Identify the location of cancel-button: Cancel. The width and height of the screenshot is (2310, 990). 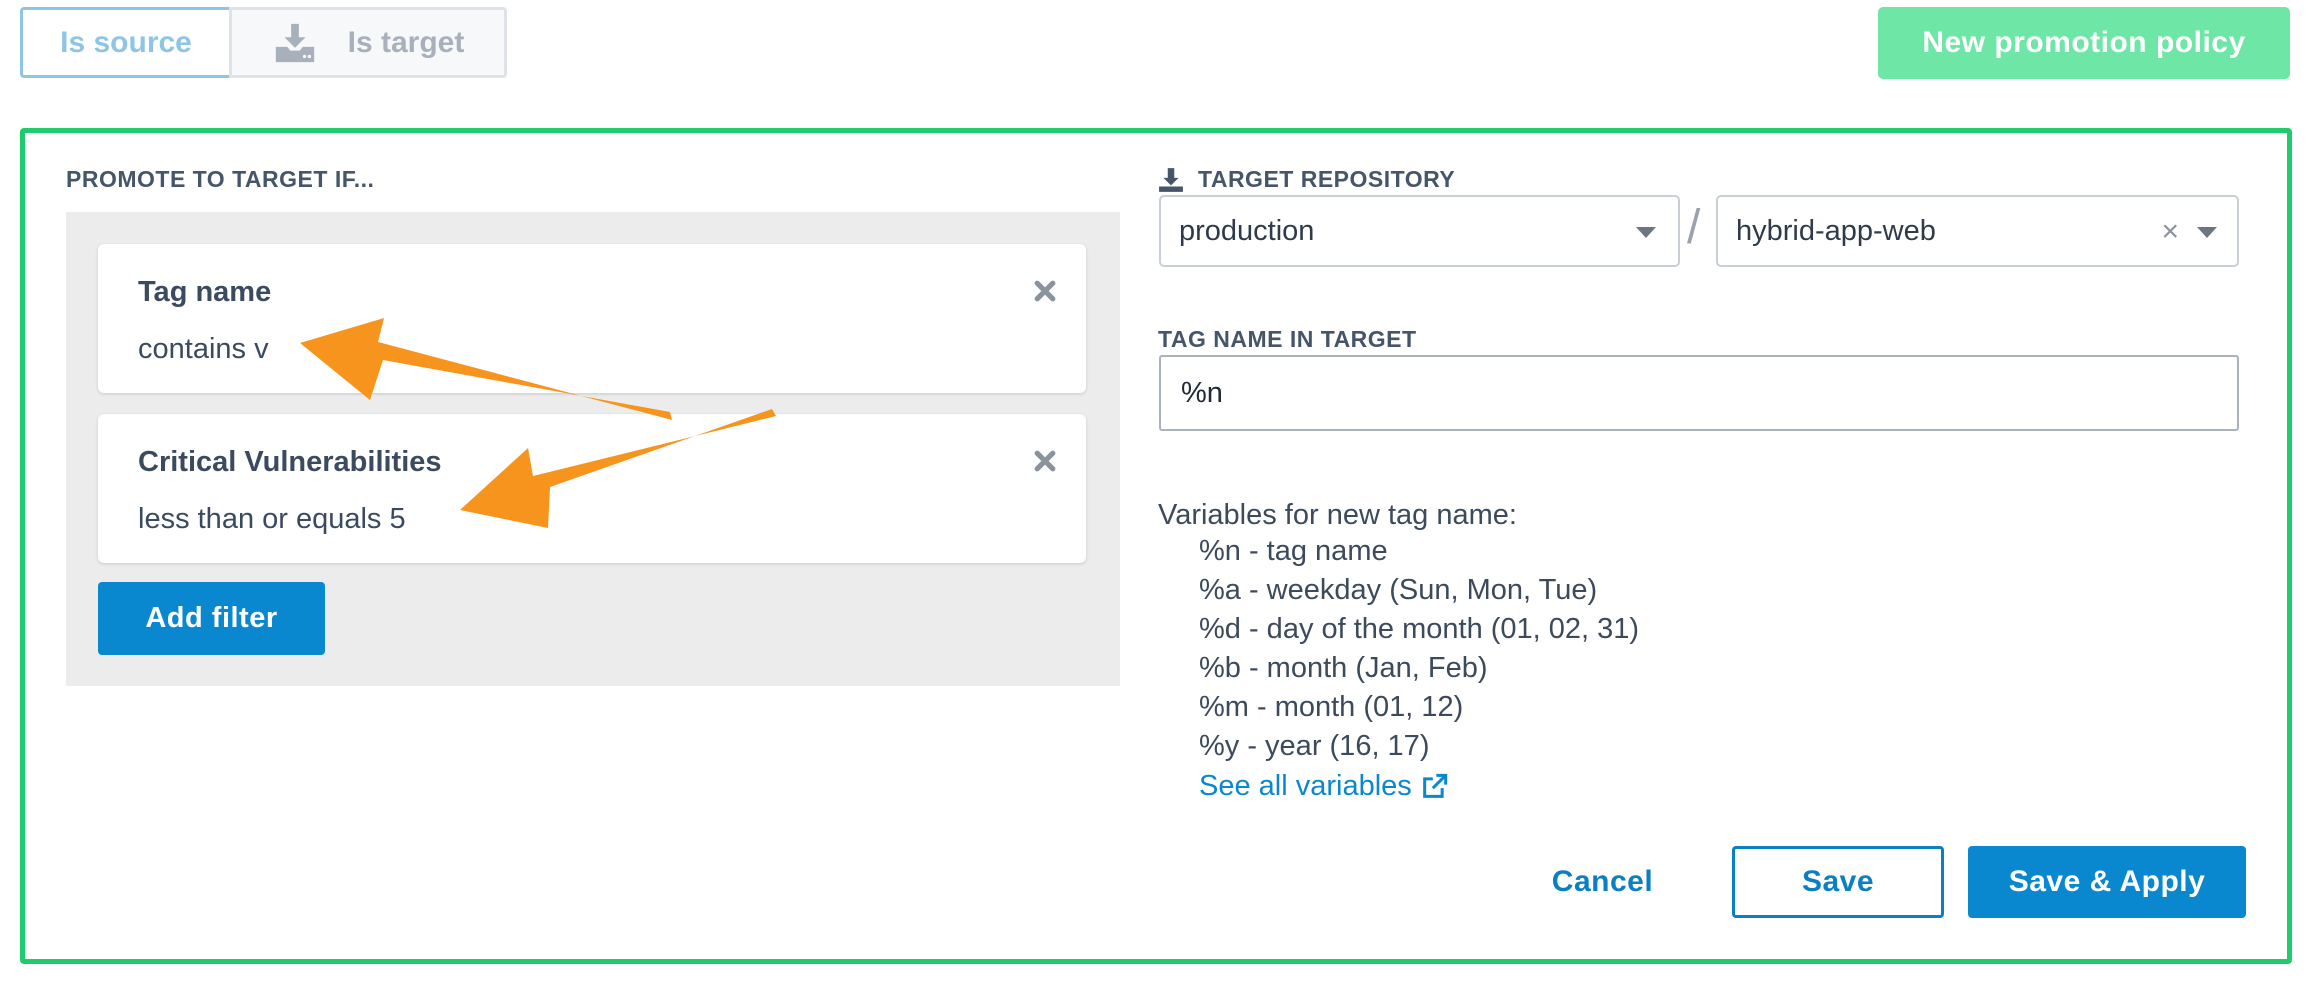
(1602, 882).